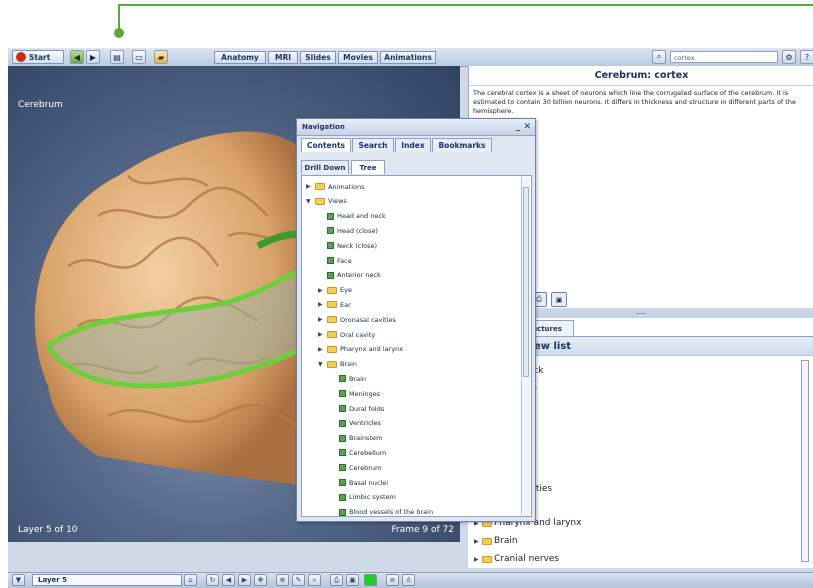 Image resolution: width=813 pixels, height=588 pixels. Describe the element at coordinates (77, 57) in the screenshot. I see `back-icon: ◀` at that location.